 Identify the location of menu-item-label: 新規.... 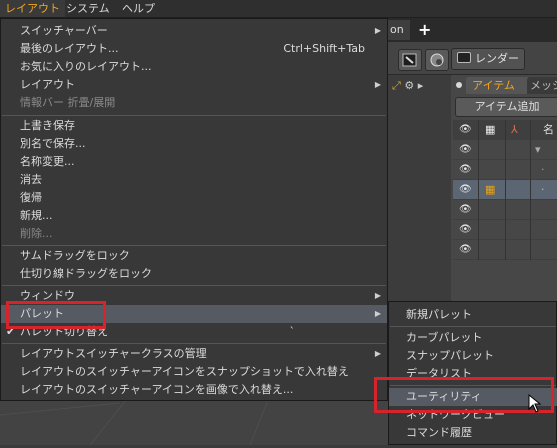
(36, 215).